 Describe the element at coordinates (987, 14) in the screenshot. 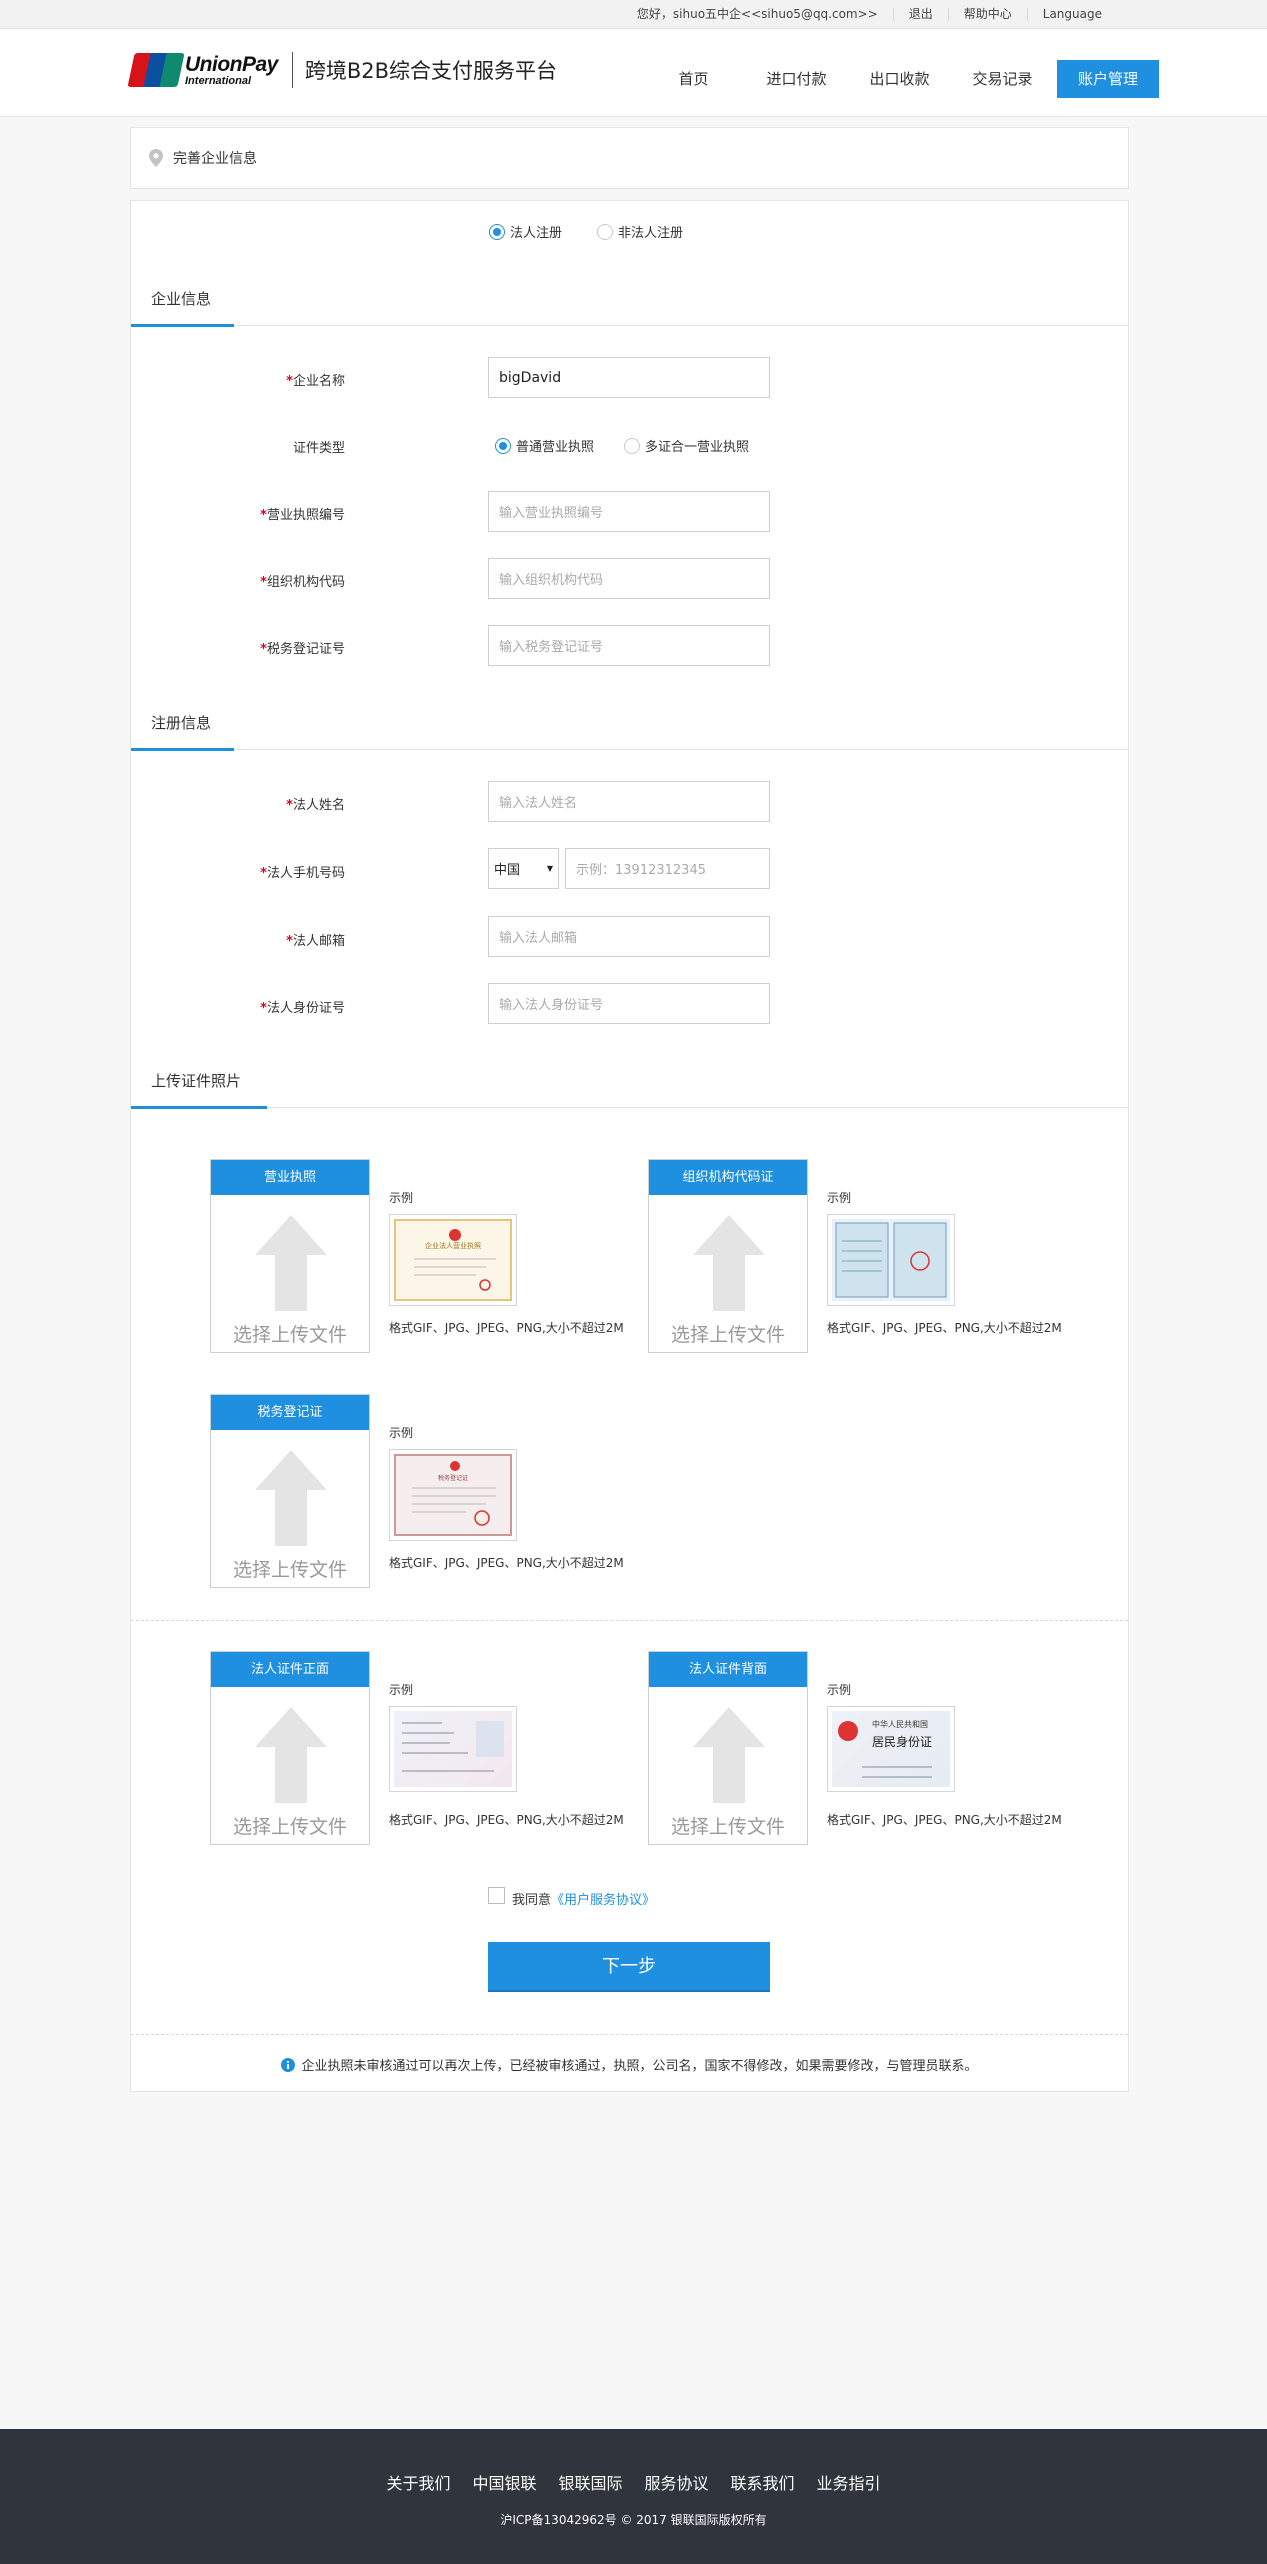

I see `help-center-link: 帮助中心` at that location.